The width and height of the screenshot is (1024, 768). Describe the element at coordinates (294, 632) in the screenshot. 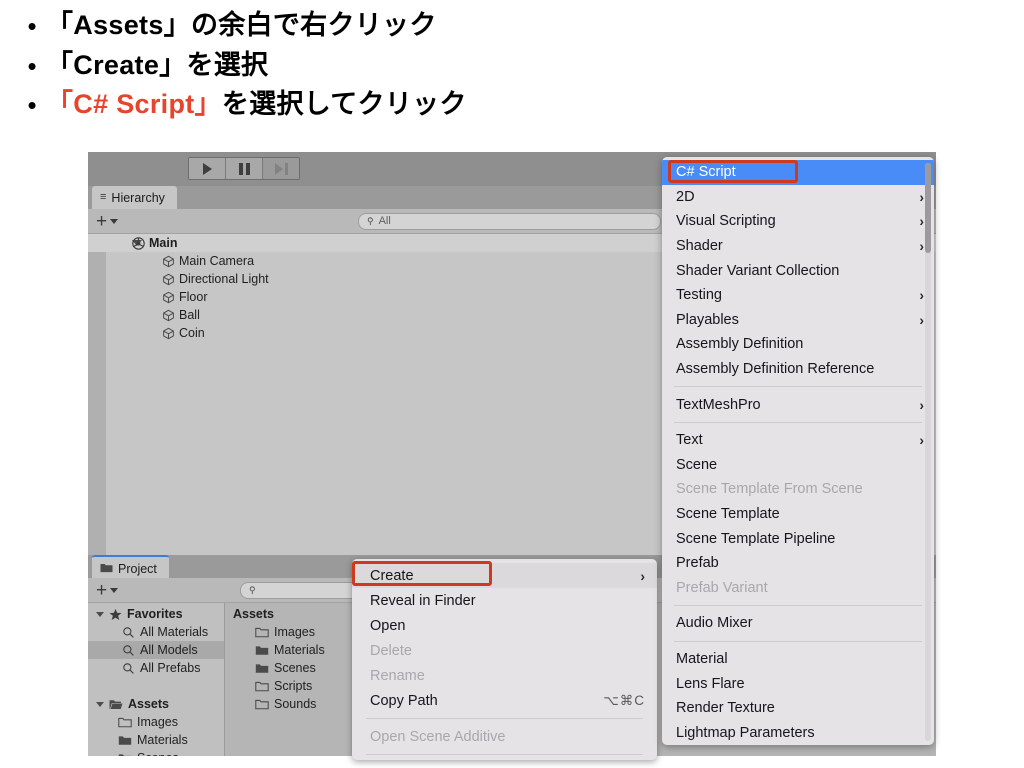

I see `project-content-label: Images` at that location.